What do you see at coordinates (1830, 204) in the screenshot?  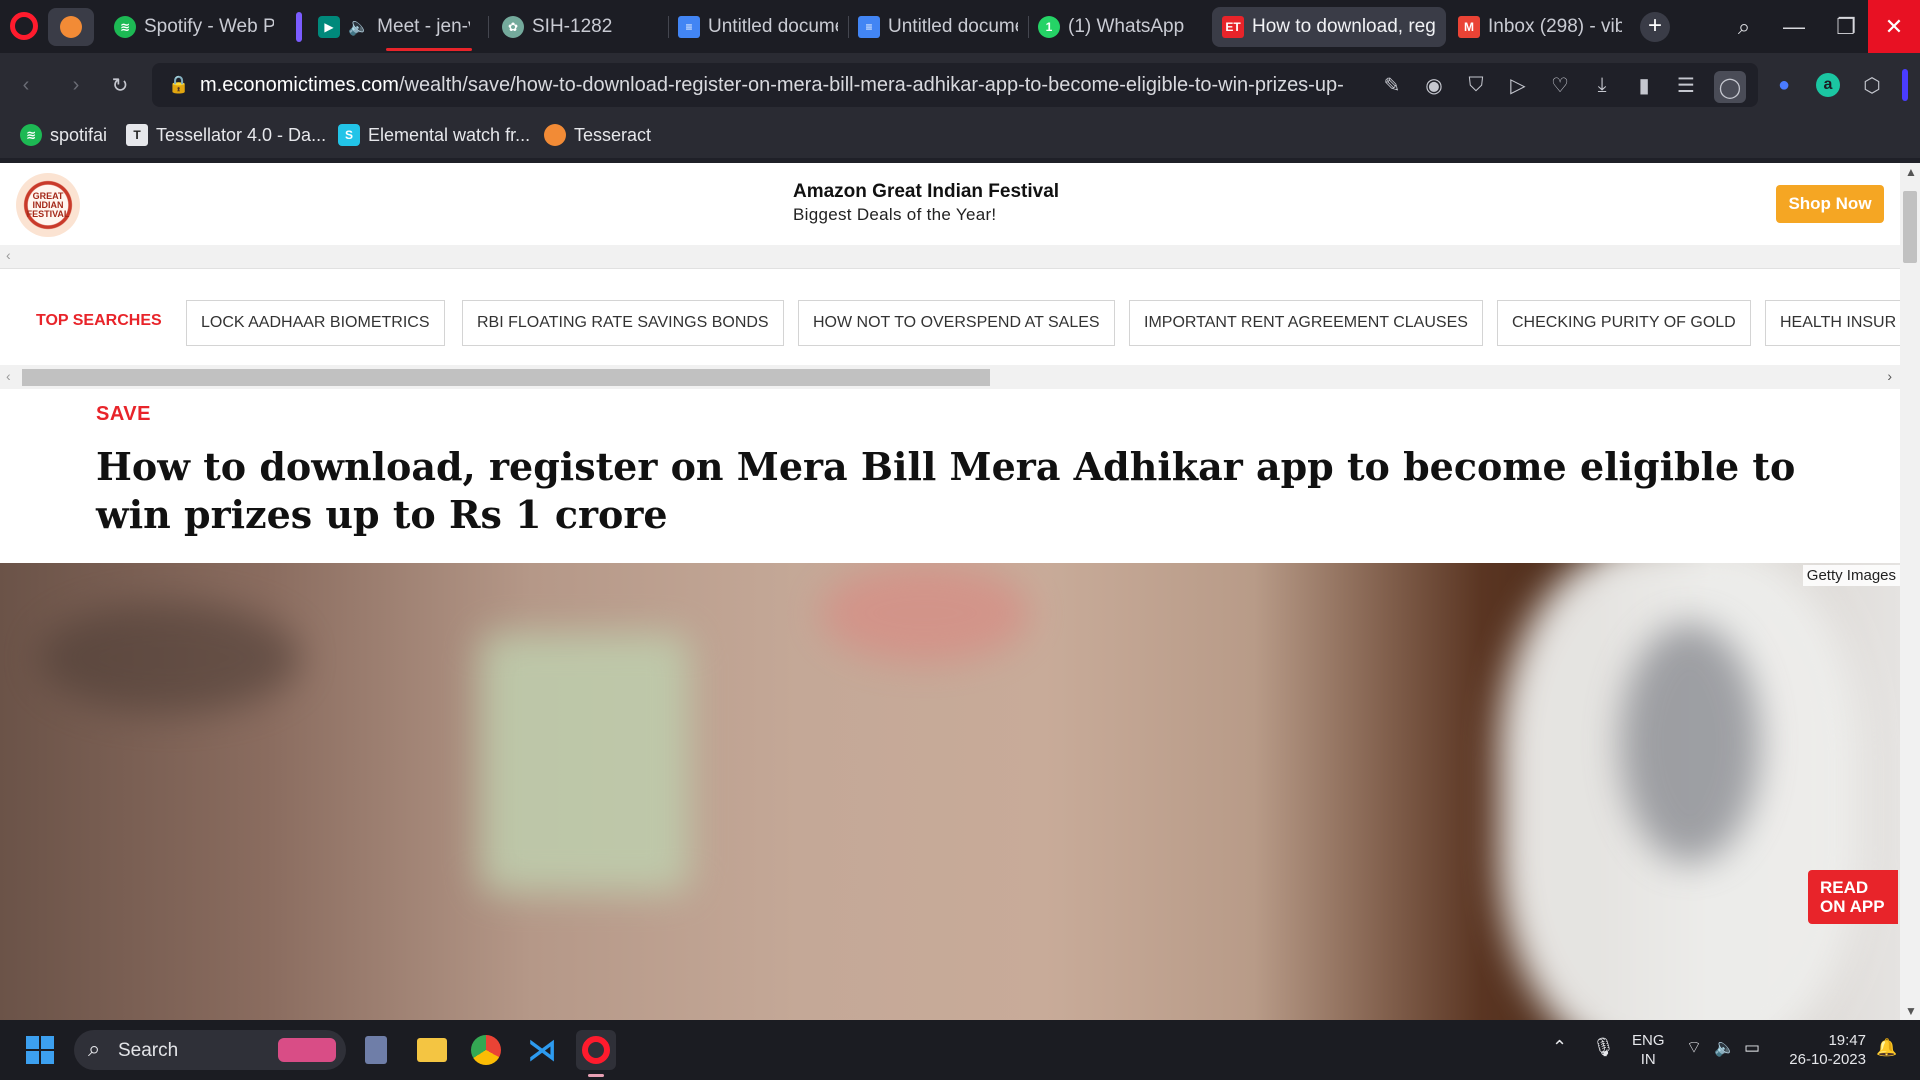 I see `shop-now-button: Shop Now` at bounding box center [1830, 204].